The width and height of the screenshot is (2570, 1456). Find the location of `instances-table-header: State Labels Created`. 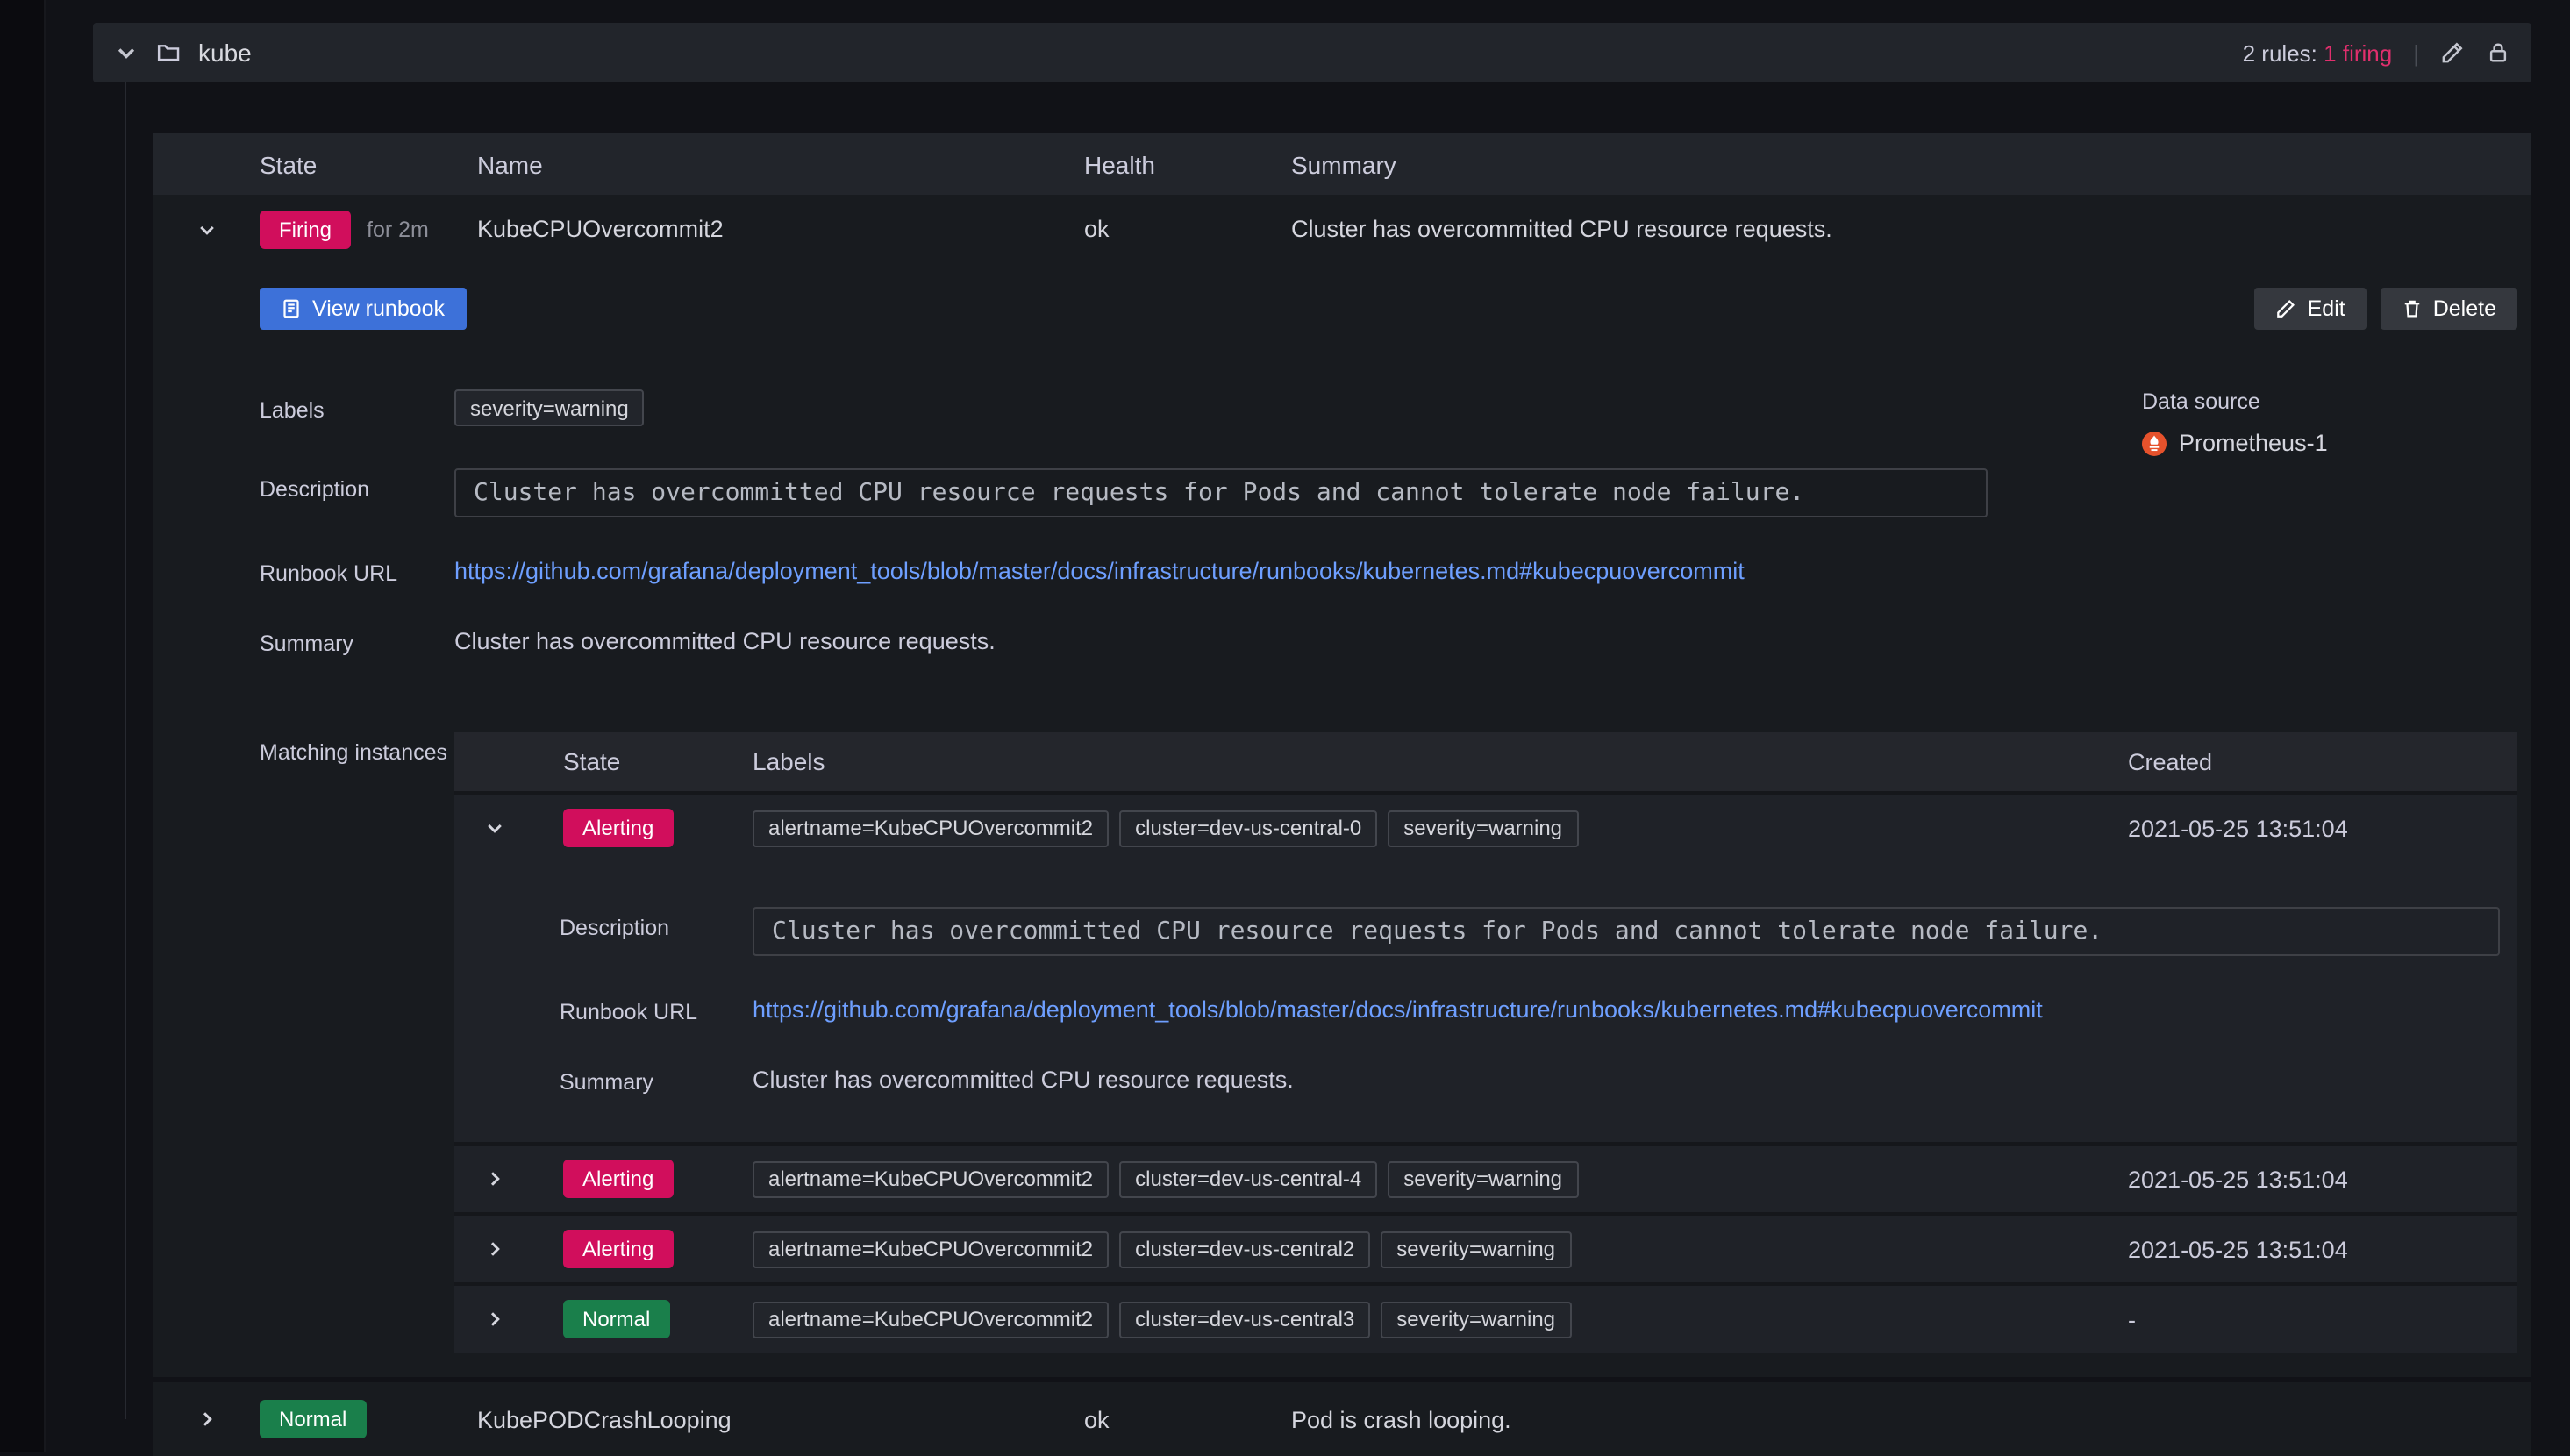

instances-table-header: State Labels Created is located at coordinates (1485, 761).